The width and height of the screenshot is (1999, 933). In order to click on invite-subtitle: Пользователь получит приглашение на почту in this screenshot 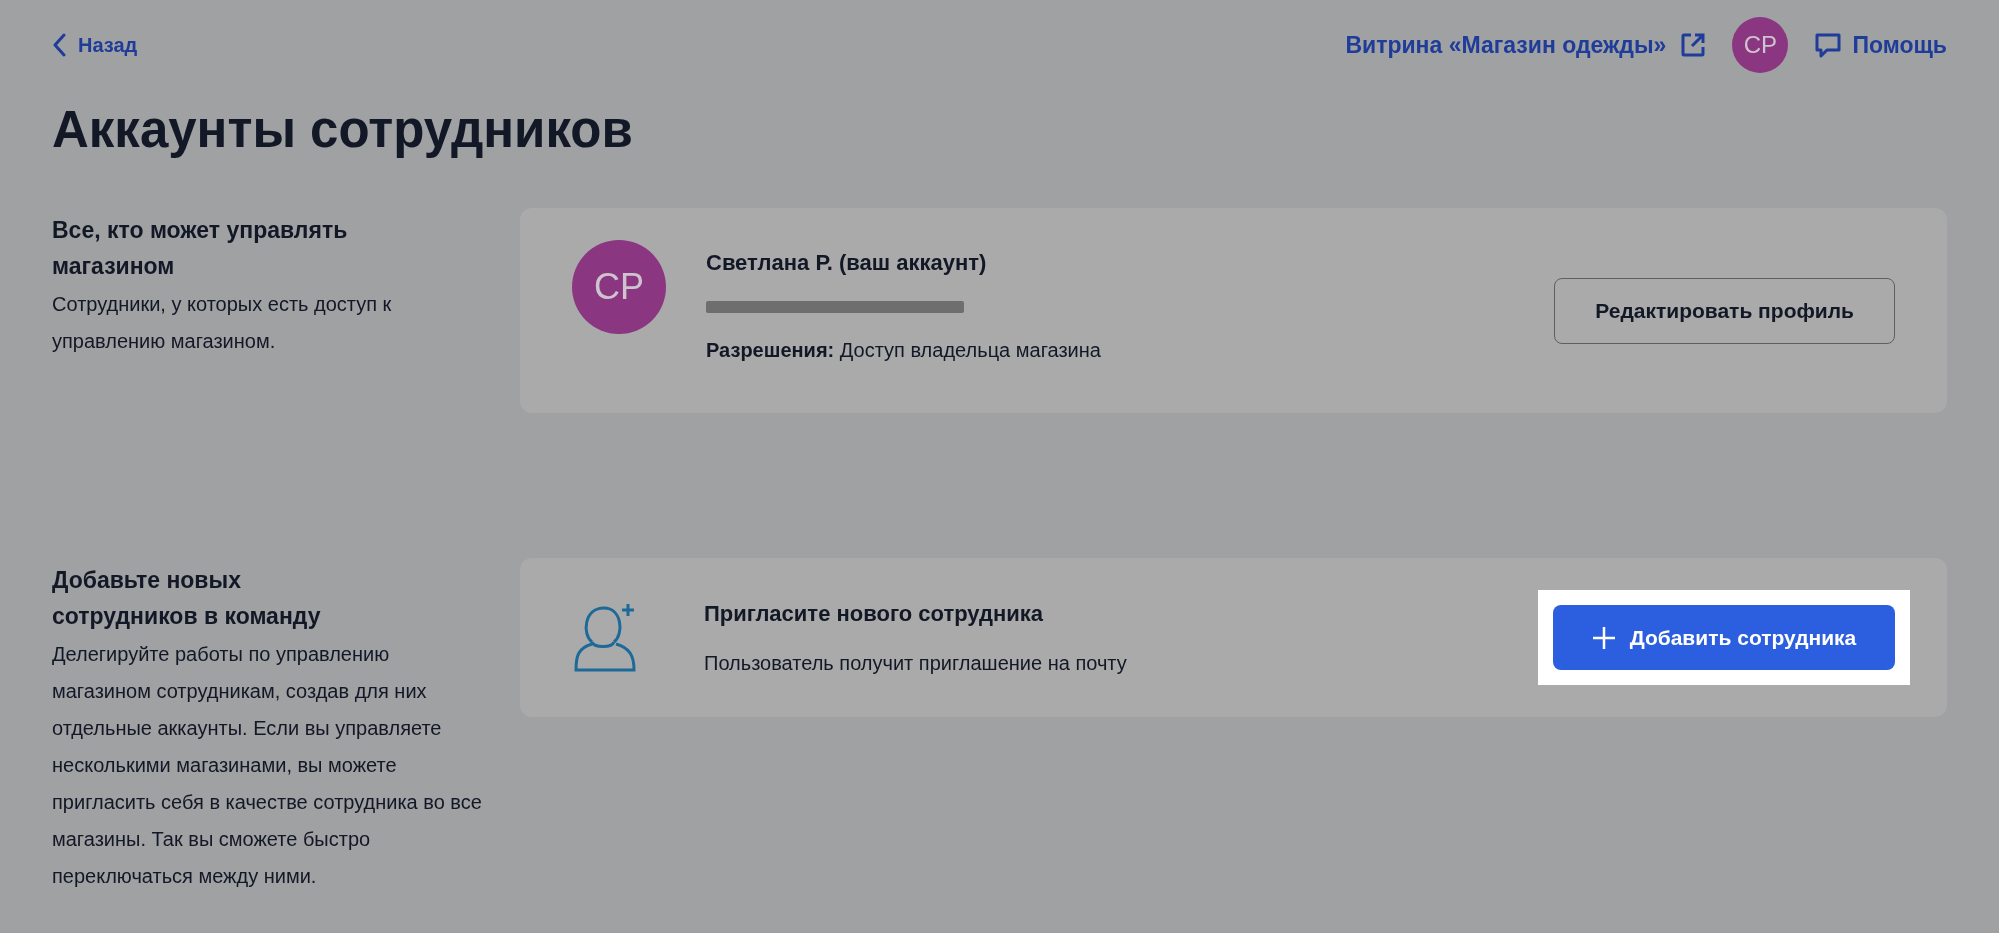, I will do `click(916, 663)`.